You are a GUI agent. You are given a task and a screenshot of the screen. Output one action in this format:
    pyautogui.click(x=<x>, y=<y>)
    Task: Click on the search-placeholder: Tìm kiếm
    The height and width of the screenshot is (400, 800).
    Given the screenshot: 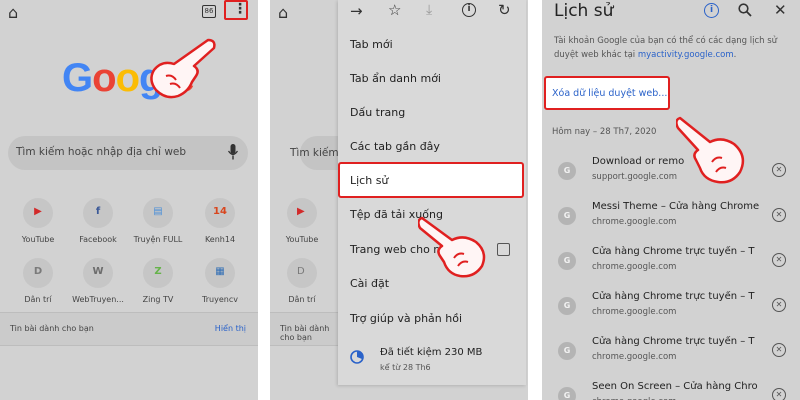 What is the action you would take?
    pyautogui.click(x=314, y=153)
    